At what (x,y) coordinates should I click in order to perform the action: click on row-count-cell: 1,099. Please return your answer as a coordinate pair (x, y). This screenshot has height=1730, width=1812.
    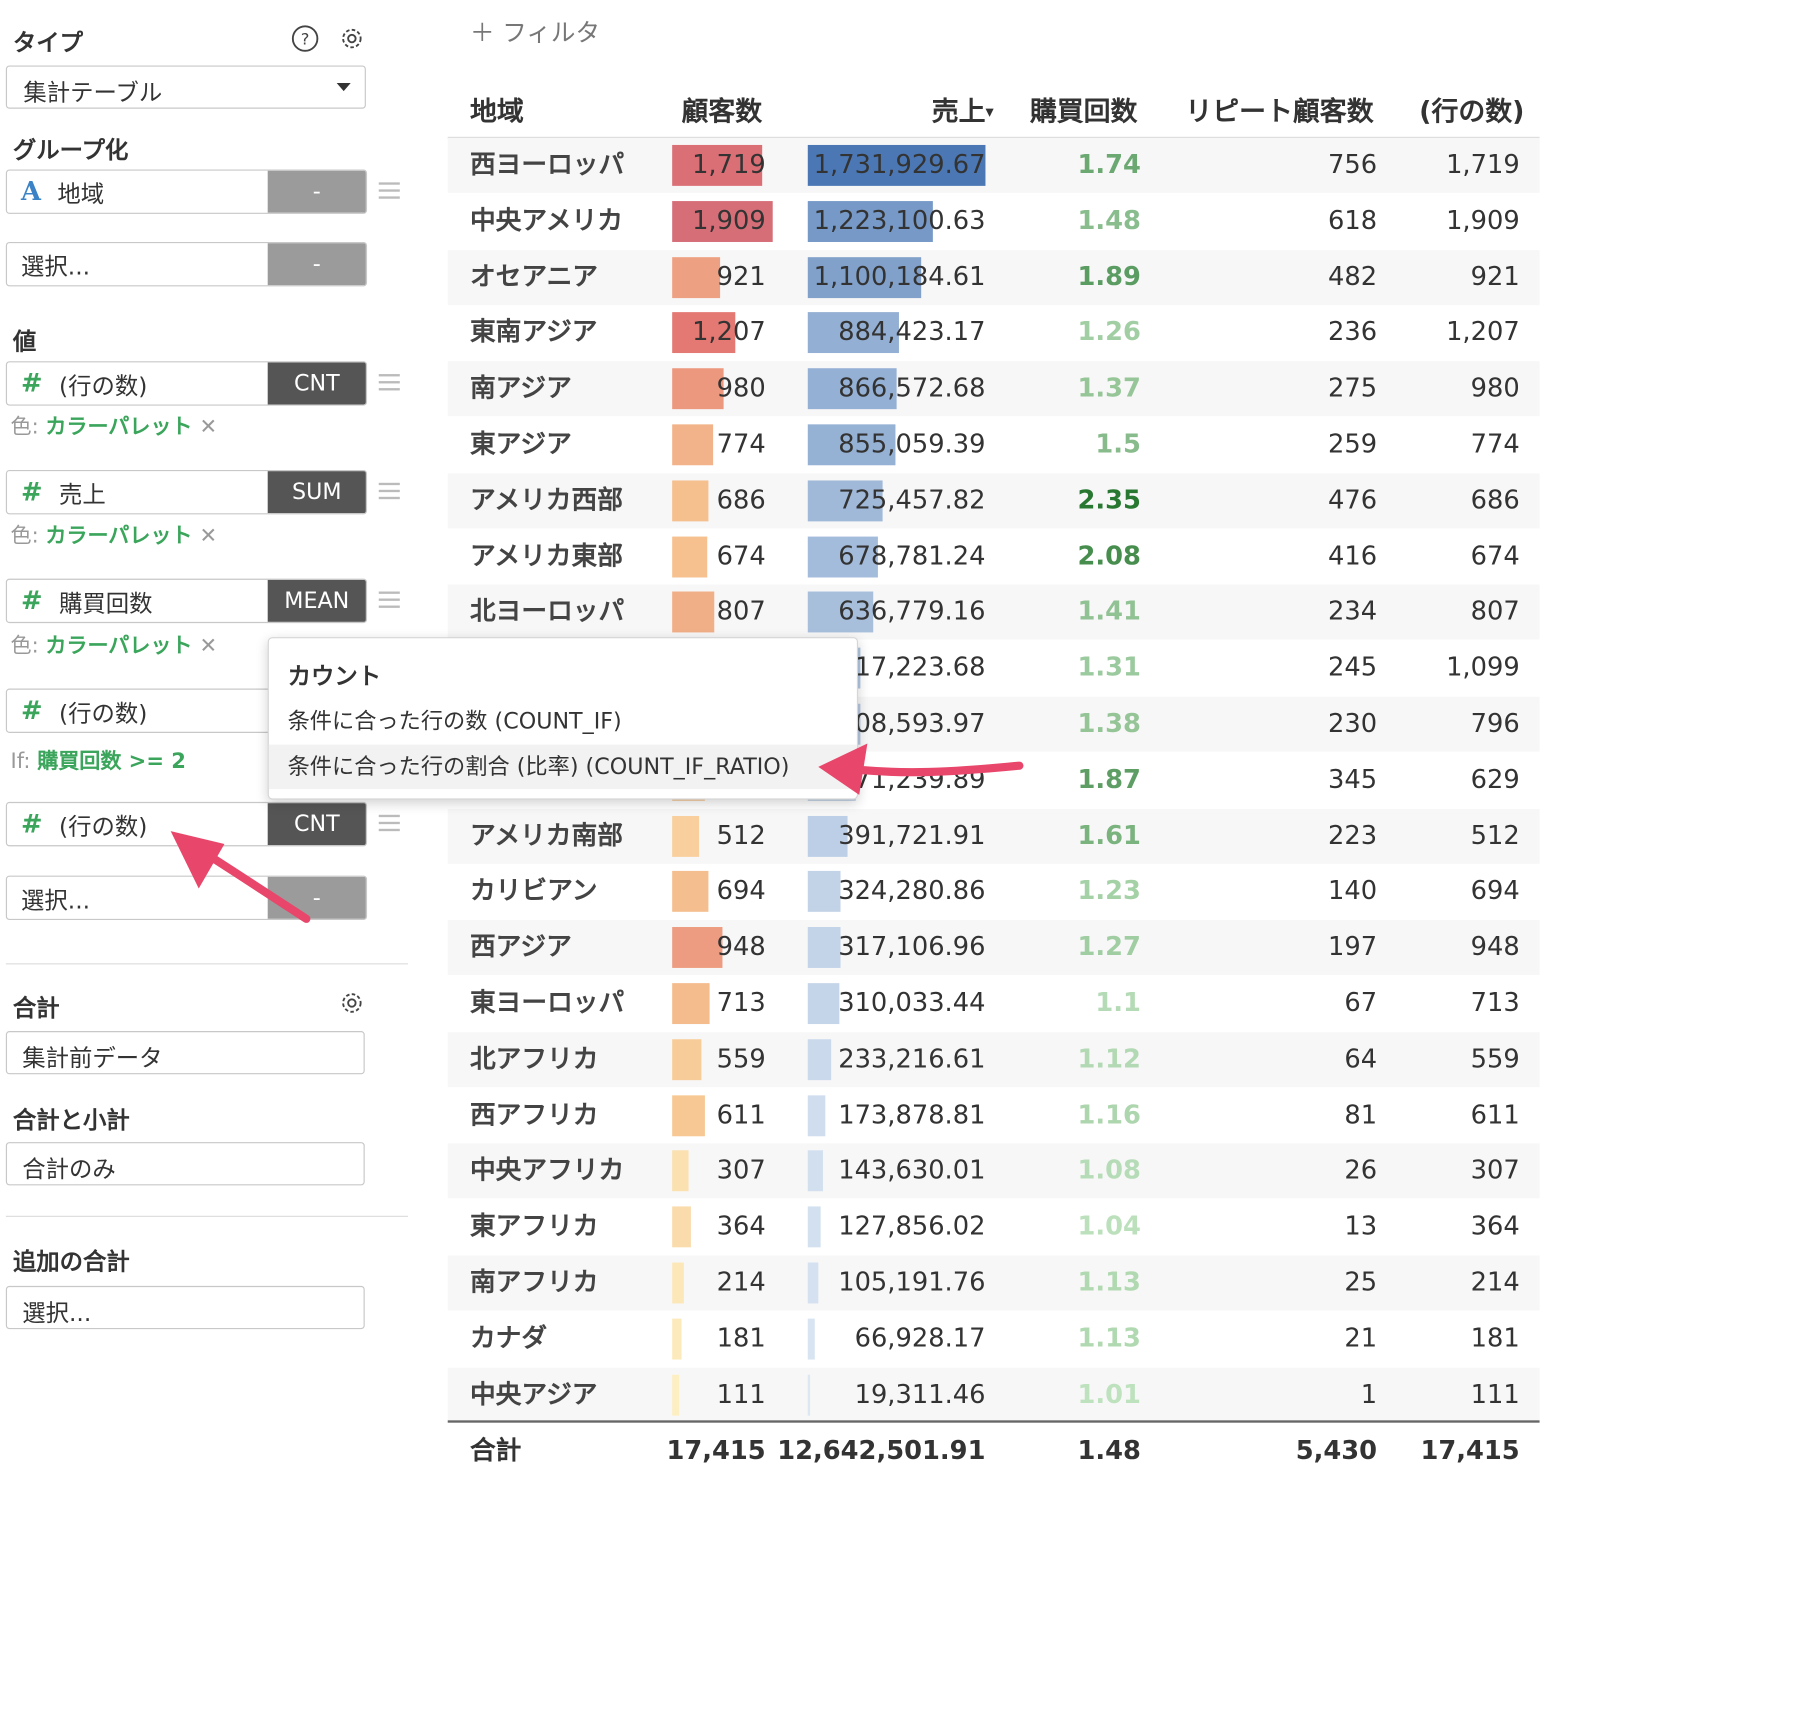
    Looking at the image, I should click on (1483, 668).